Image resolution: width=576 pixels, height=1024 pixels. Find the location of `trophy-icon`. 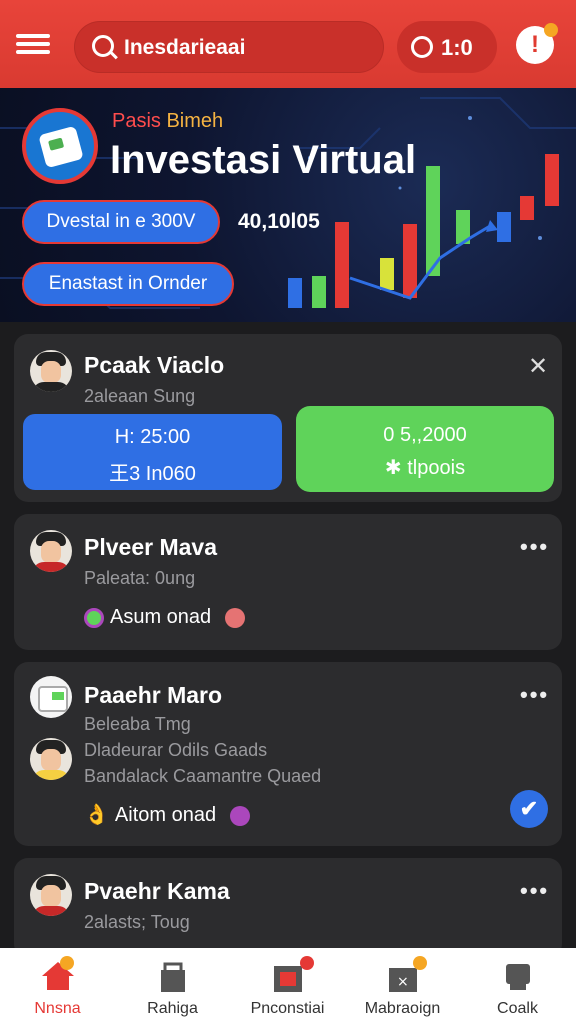

trophy-icon is located at coordinates (173, 977).